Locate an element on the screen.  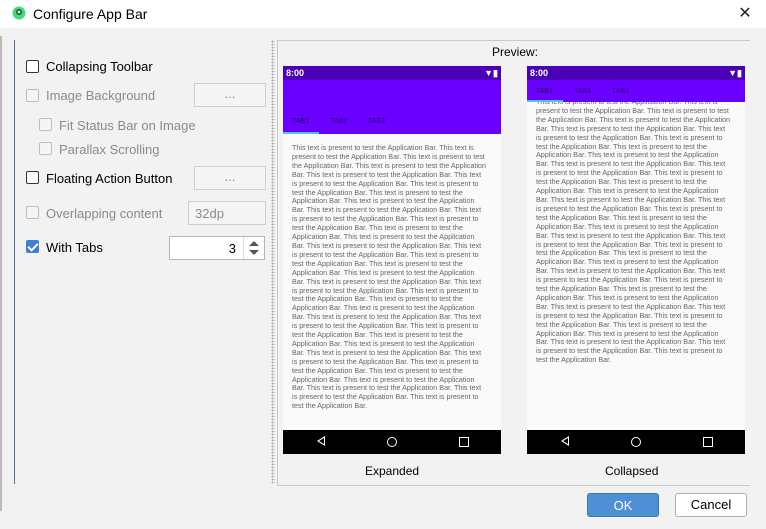
cancel-button: Cancel is located at coordinates (711, 505).